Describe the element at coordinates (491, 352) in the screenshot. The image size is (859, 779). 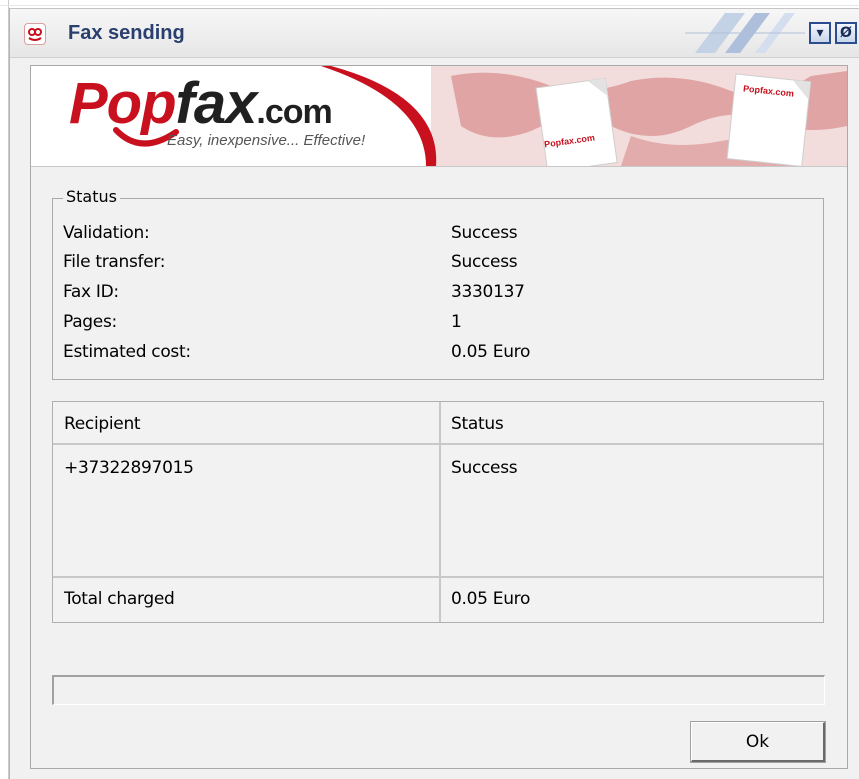
I see `estimated-cost-value: 0.05 Euro` at that location.